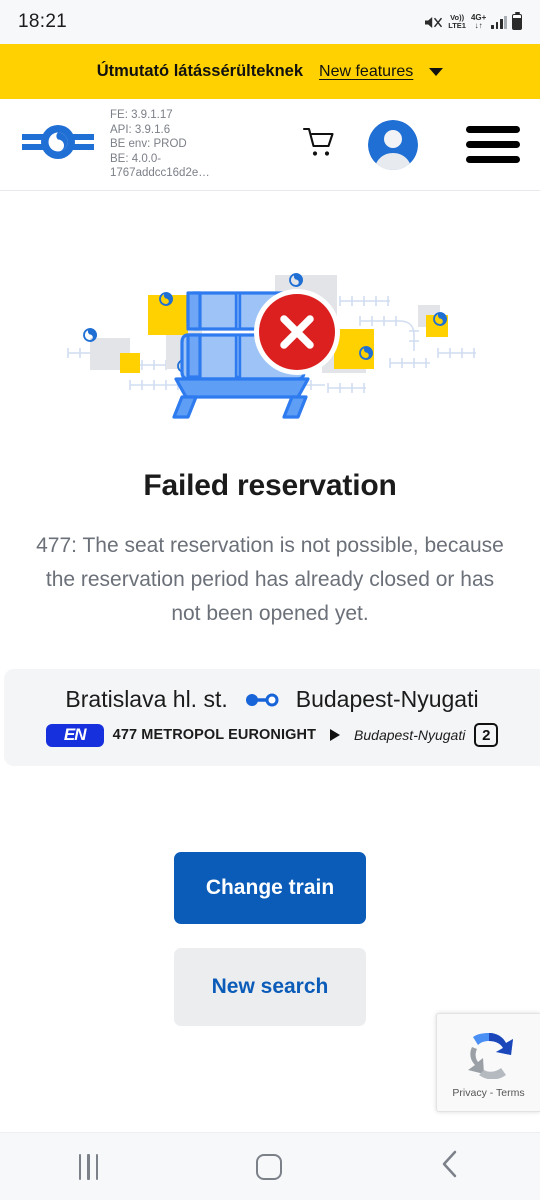  Describe the element at coordinates (43, 21) in the screenshot. I see `status-time: 18:21` at that location.